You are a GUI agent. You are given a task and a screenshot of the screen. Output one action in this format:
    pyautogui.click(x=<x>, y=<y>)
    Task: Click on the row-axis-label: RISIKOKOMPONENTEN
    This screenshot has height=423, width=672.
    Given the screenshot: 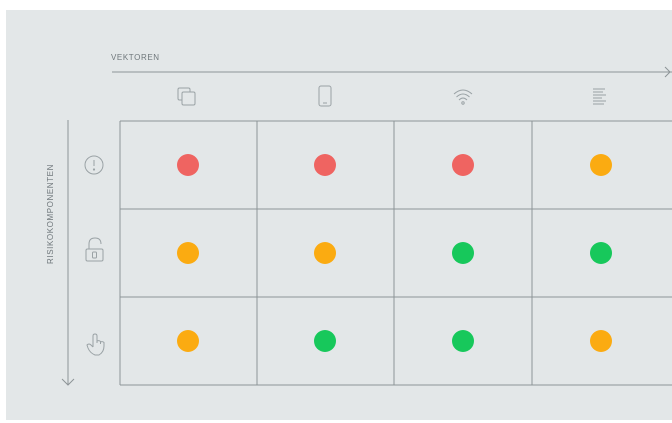 What is the action you would take?
    pyautogui.click(x=50, y=214)
    